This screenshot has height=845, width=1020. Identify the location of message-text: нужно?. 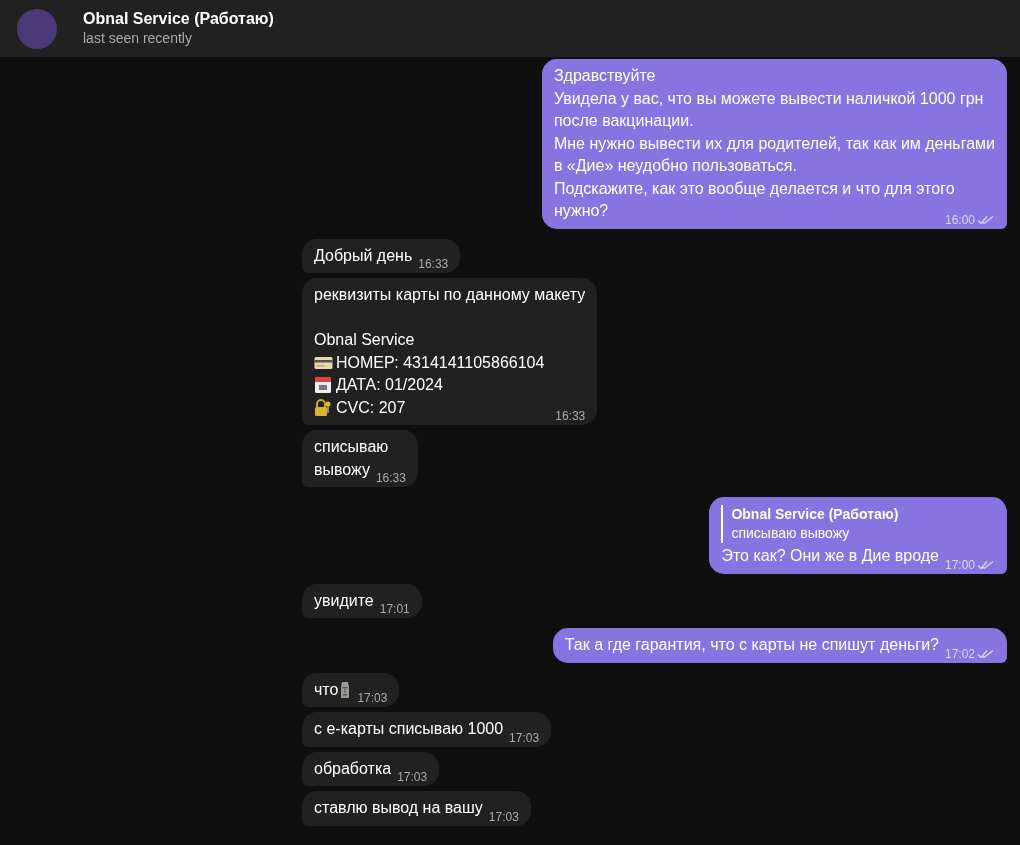
(581, 211).